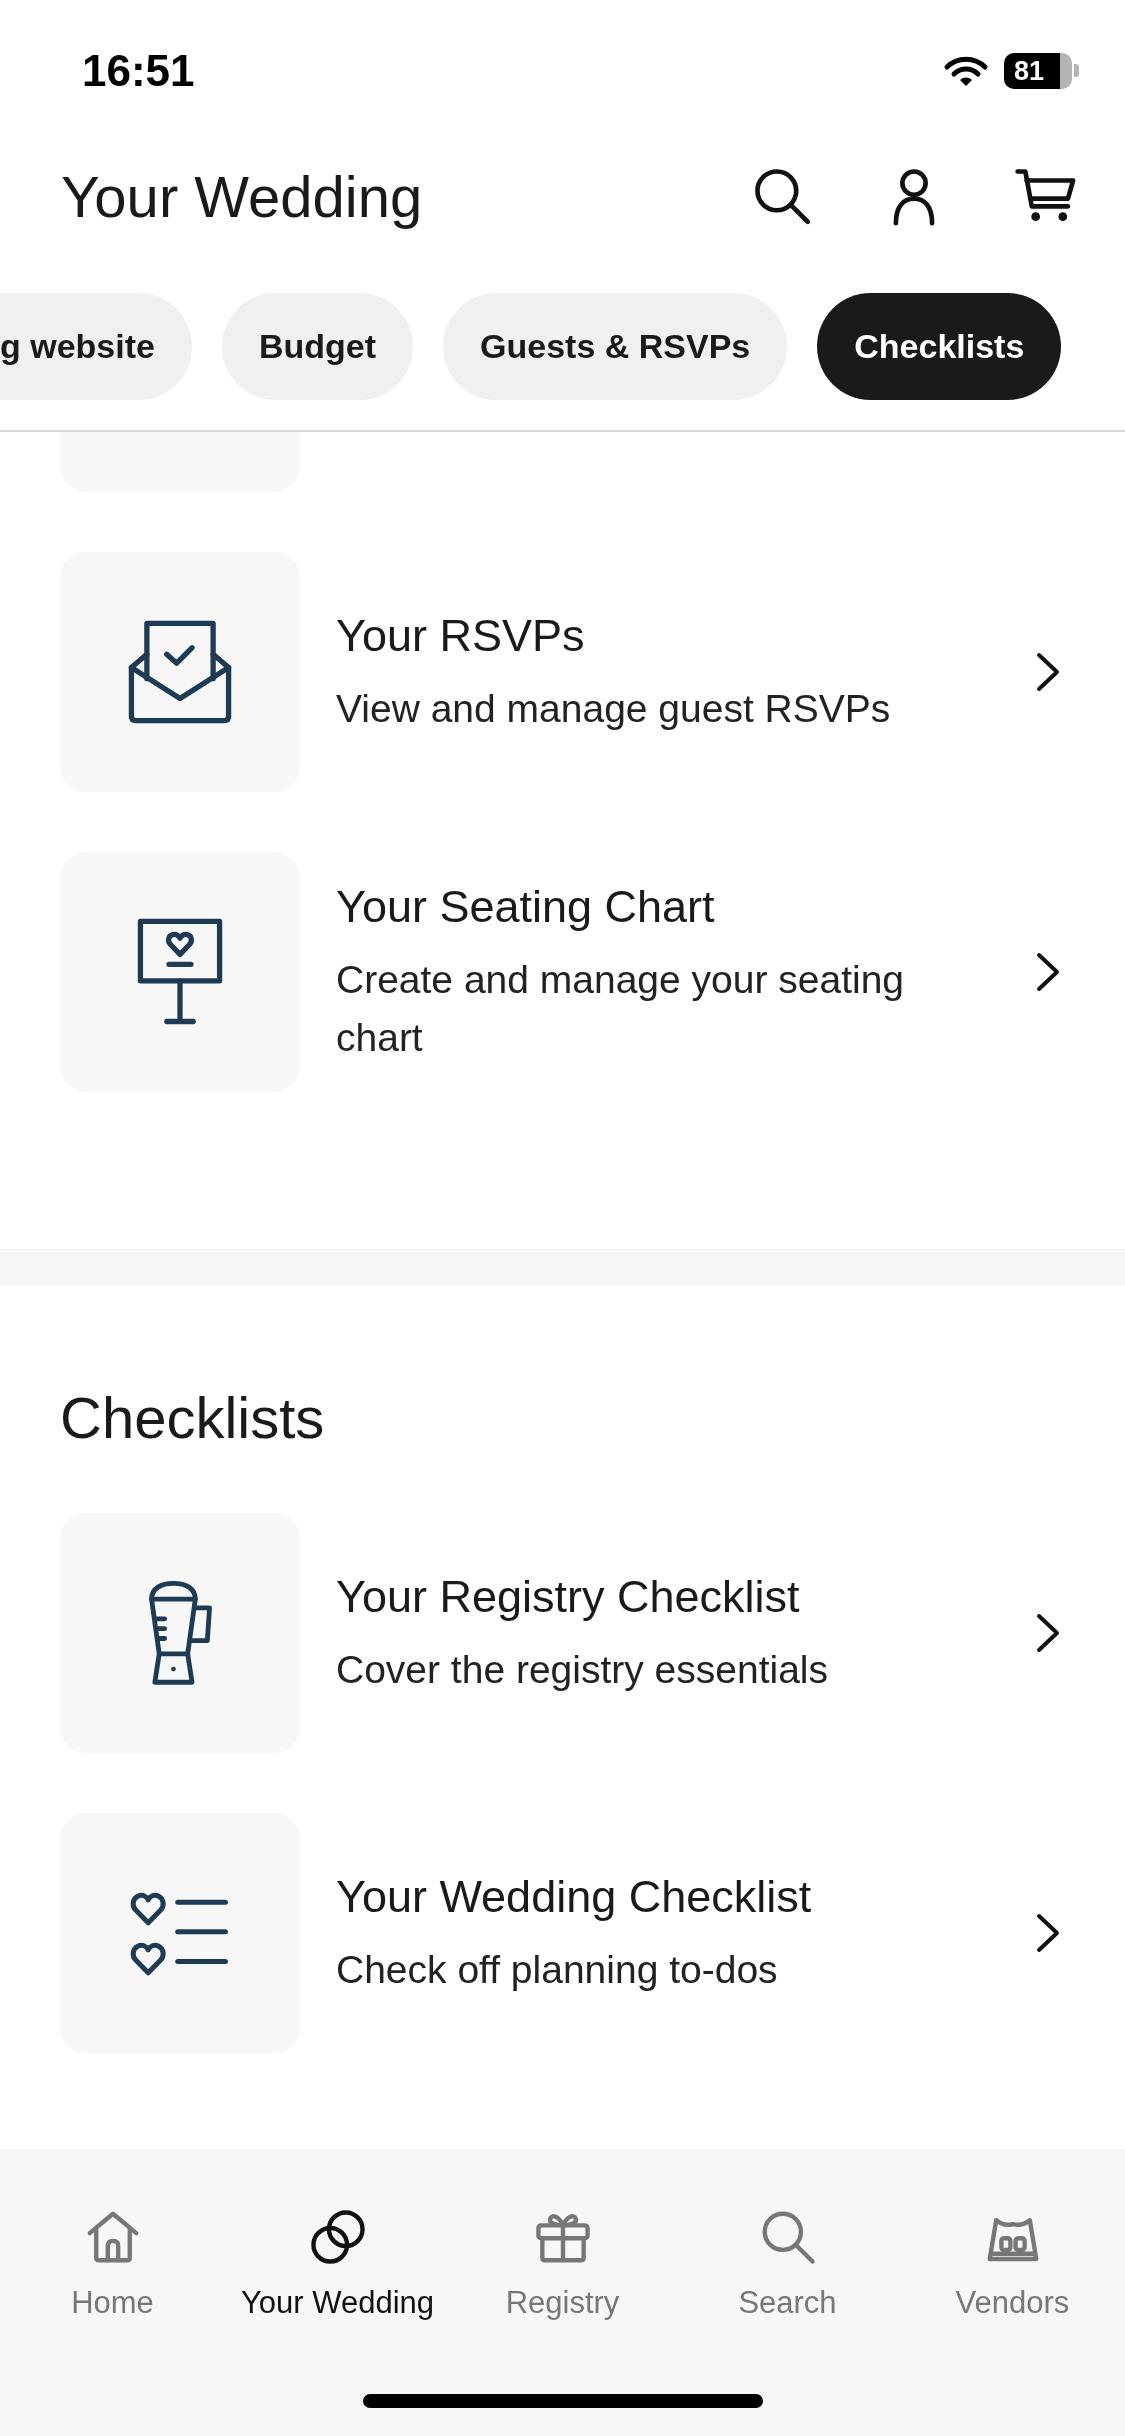  What do you see at coordinates (180, 1633) in the screenshot?
I see `blender-icon` at bounding box center [180, 1633].